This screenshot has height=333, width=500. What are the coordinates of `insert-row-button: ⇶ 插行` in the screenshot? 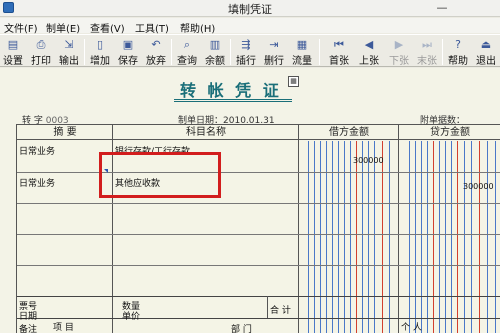 It's located at (246, 52).